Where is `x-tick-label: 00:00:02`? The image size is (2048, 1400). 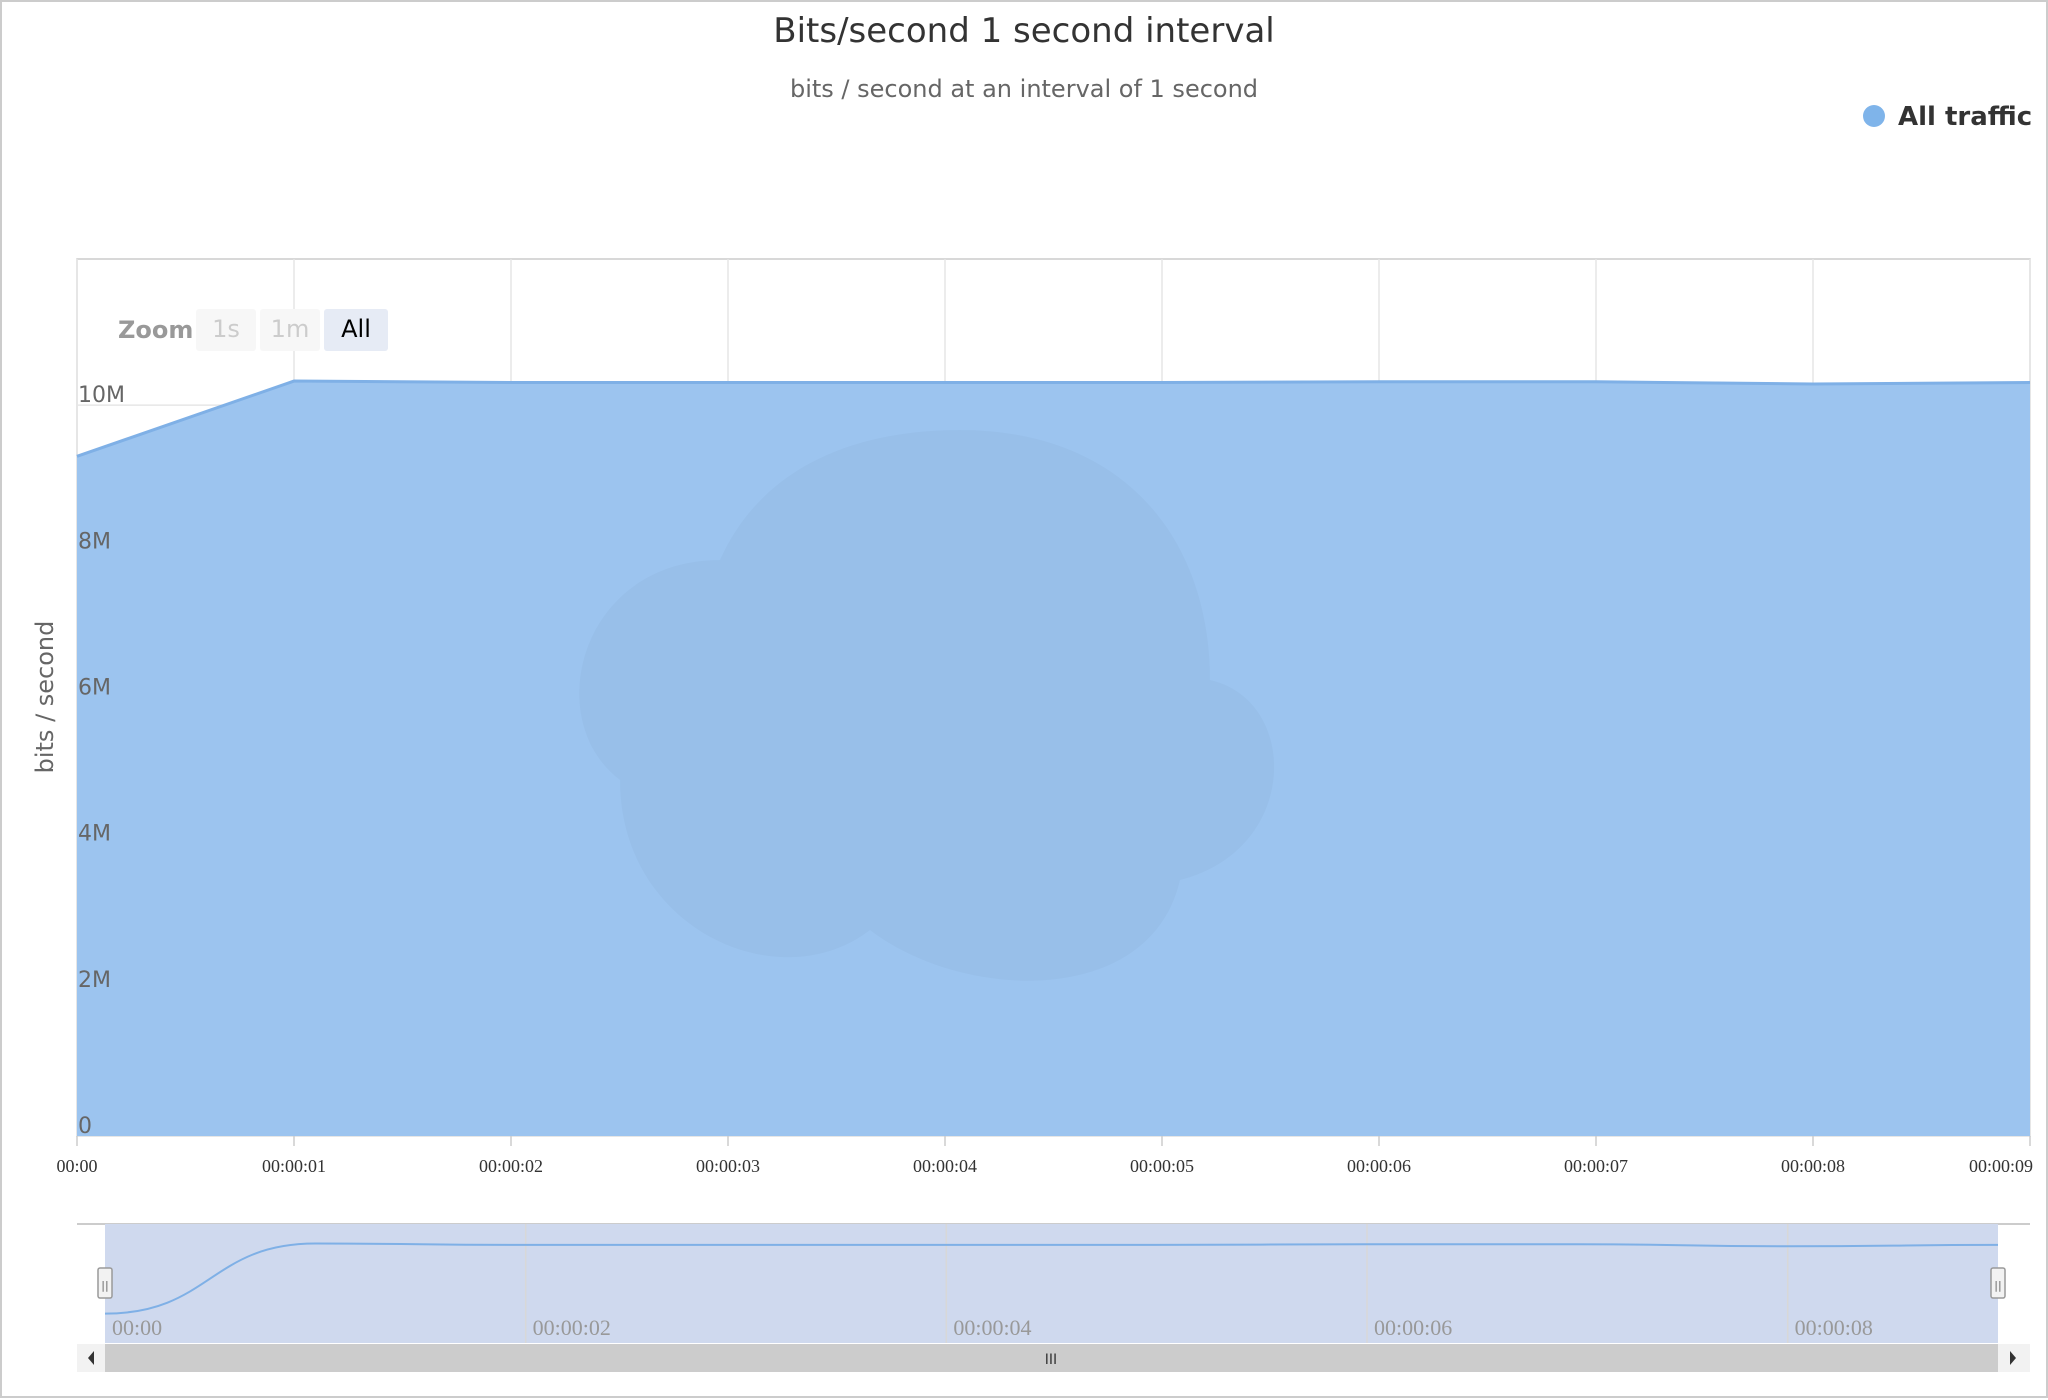 x-tick-label: 00:00:02 is located at coordinates (511, 1166).